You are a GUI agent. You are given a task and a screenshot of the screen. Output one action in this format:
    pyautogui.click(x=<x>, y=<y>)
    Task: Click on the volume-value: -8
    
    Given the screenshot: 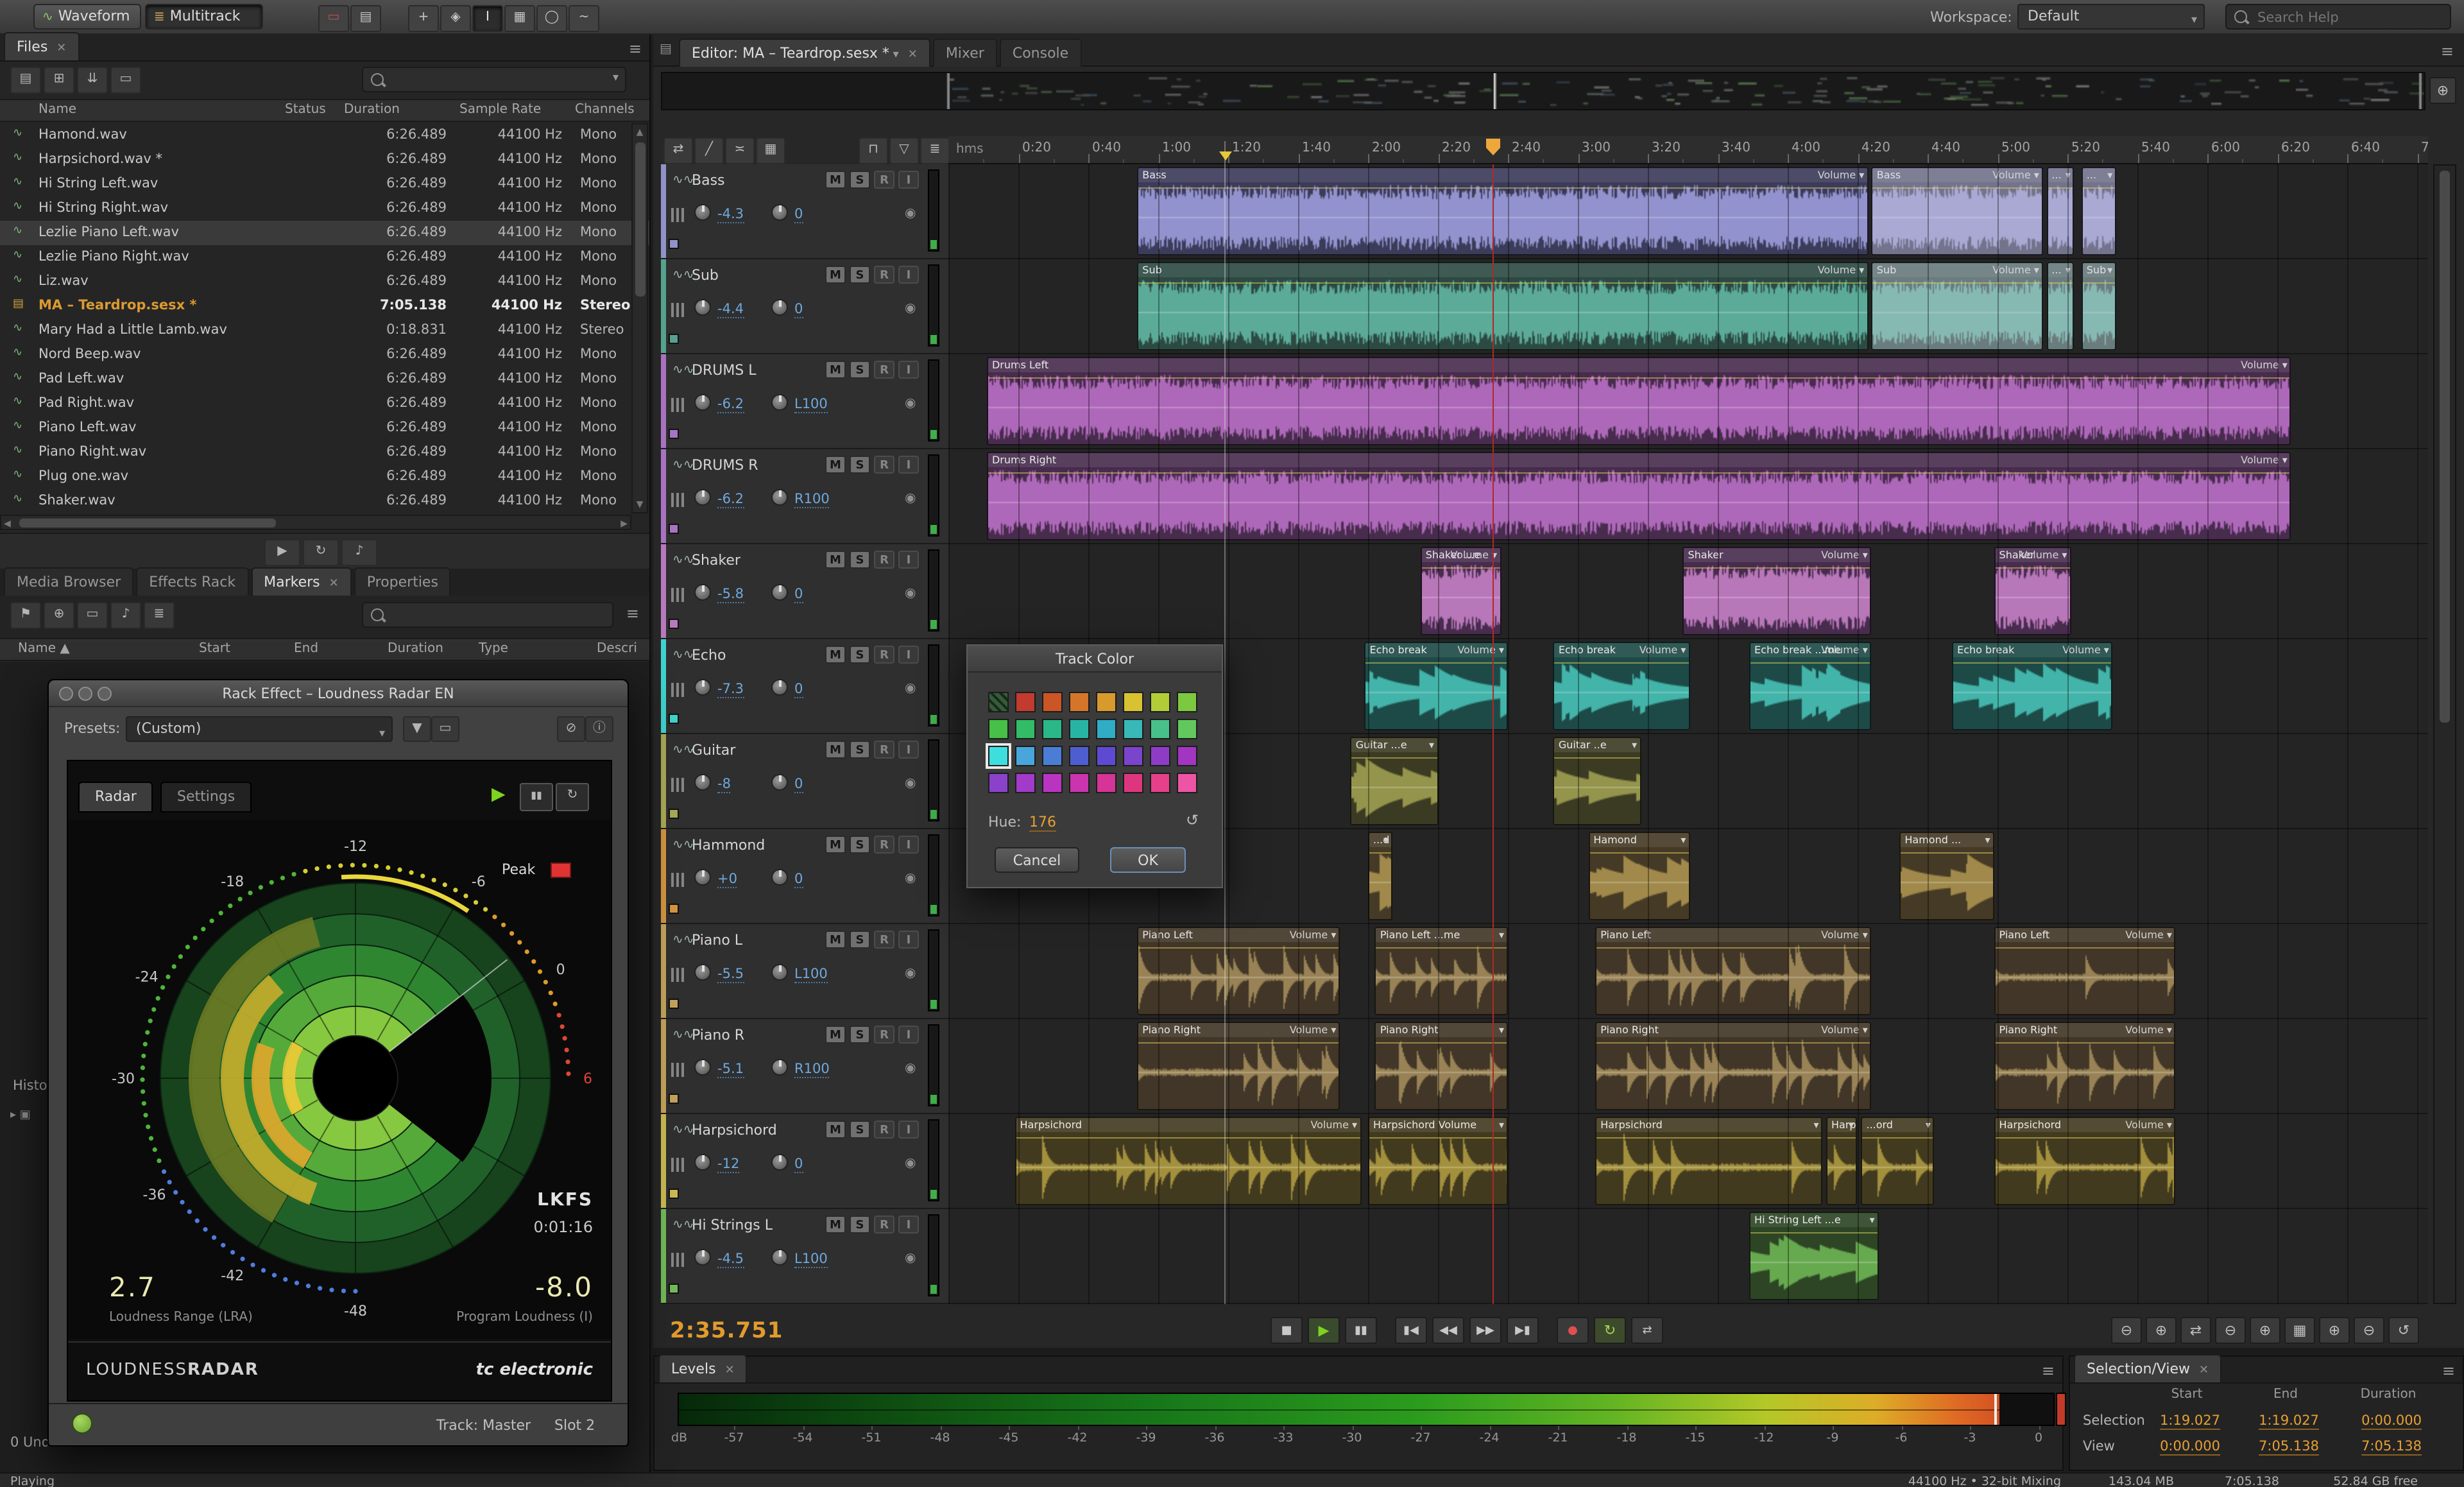 What is the action you would take?
    pyautogui.click(x=724, y=785)
    